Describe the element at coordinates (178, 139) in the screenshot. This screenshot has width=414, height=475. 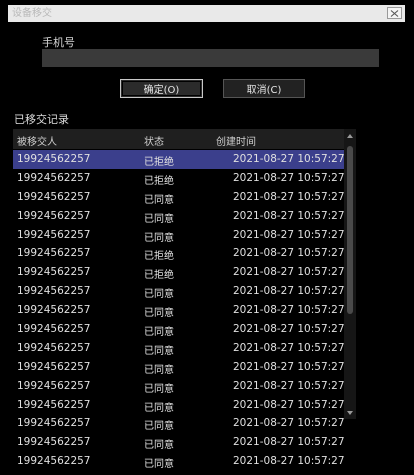
I see `table-header: 被移交人 状态 创建时间` at that location.